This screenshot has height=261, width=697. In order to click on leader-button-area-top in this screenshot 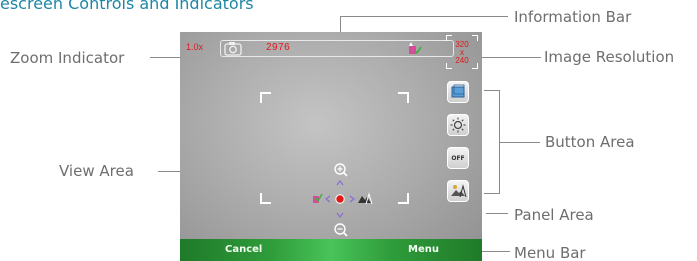, I will do `click(492, 90)`.